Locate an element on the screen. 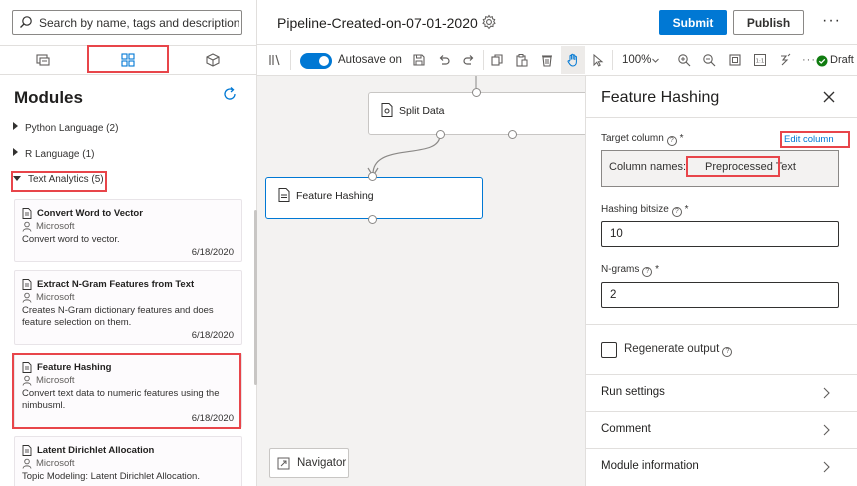  zoom-out-icon is located at coordinates (709, 60).